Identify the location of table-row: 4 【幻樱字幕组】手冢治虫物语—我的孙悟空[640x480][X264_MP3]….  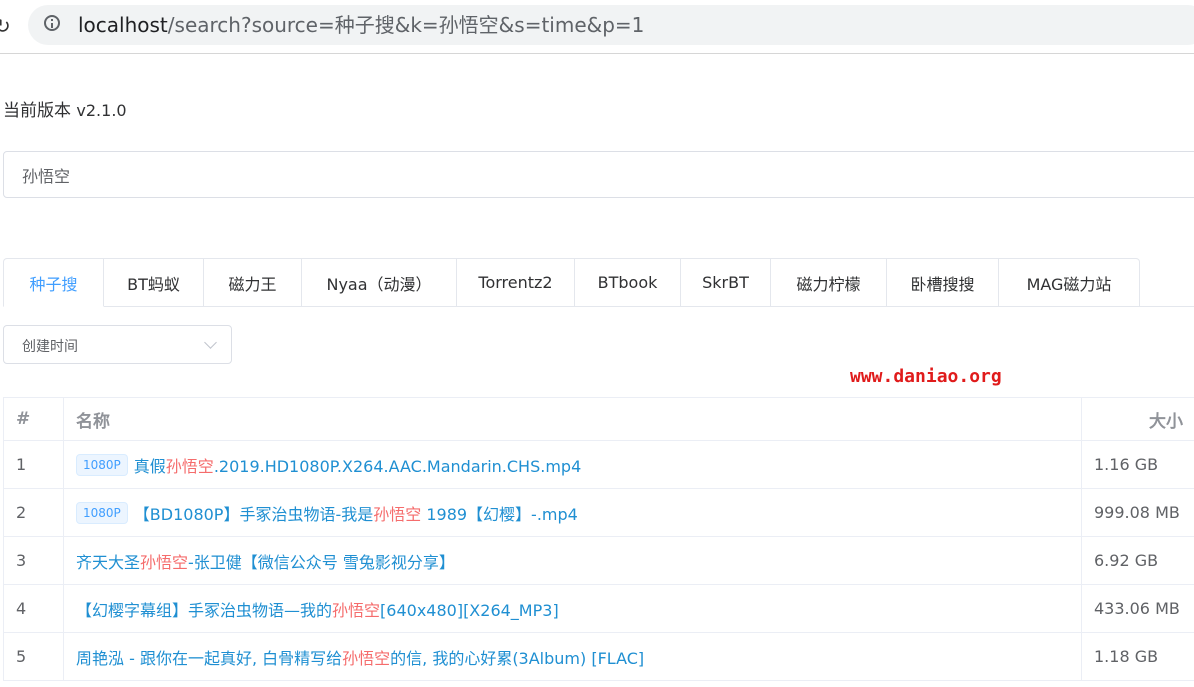
(599, 609).